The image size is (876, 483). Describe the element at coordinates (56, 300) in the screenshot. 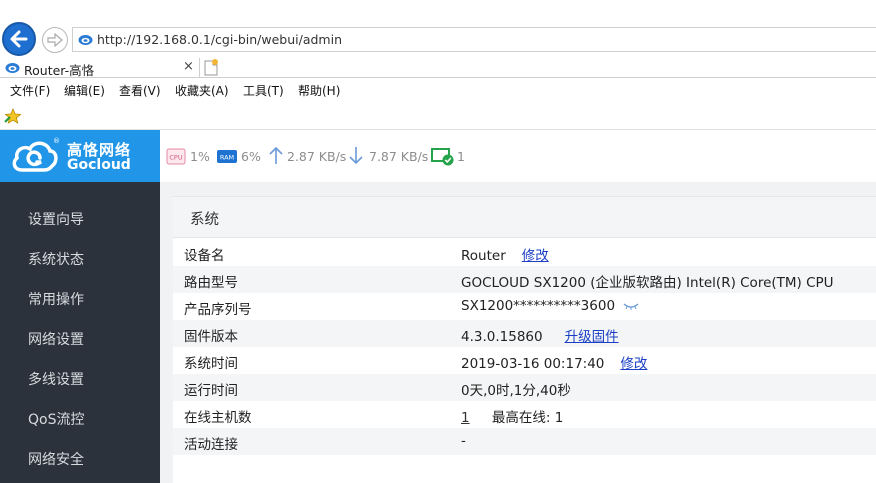

I see `sidebar-item-label: 常用操作` at that location.